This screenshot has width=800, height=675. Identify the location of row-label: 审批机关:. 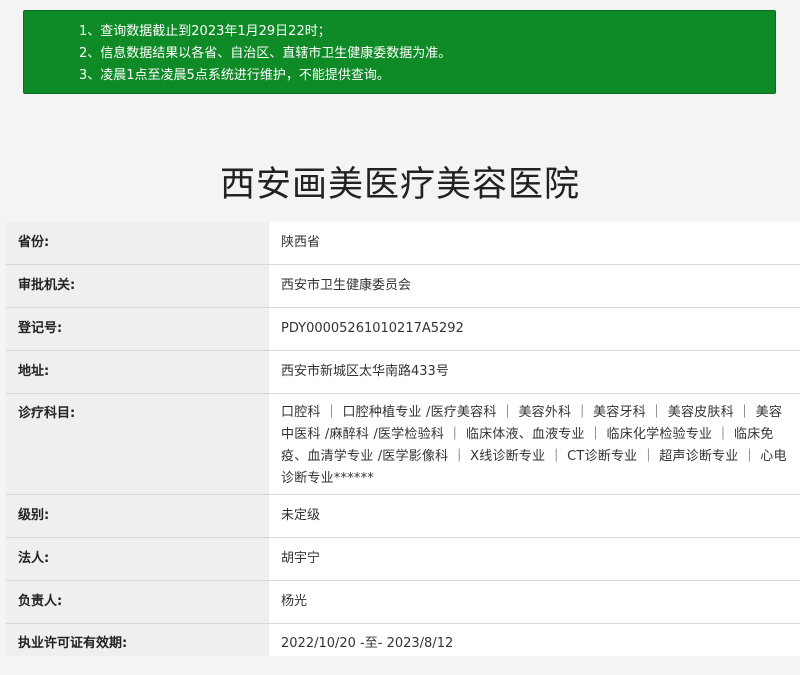
(137, 286).